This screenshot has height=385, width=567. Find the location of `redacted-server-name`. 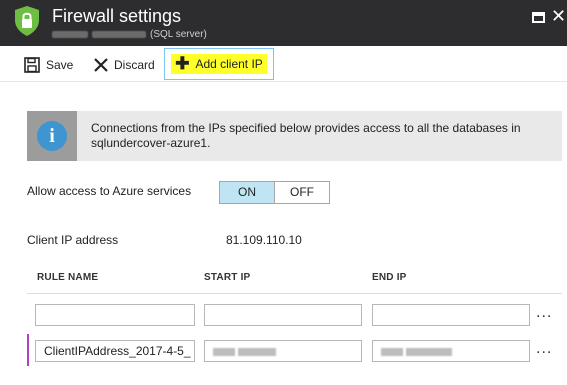

redacted-server-name is located at coordinates (70, 34).